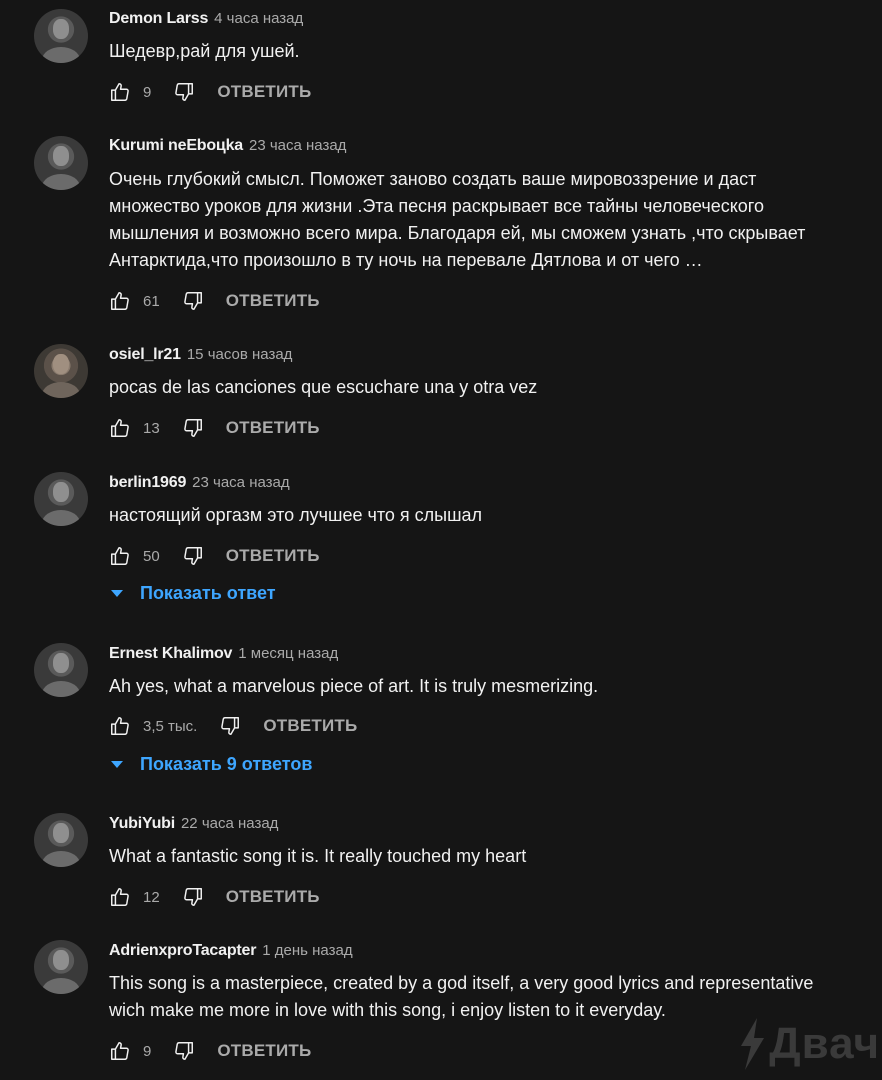 This screenshot has width=882, height=1080. I want to click on show-replies-label: Показать 9 ответов, so click(226, 764).